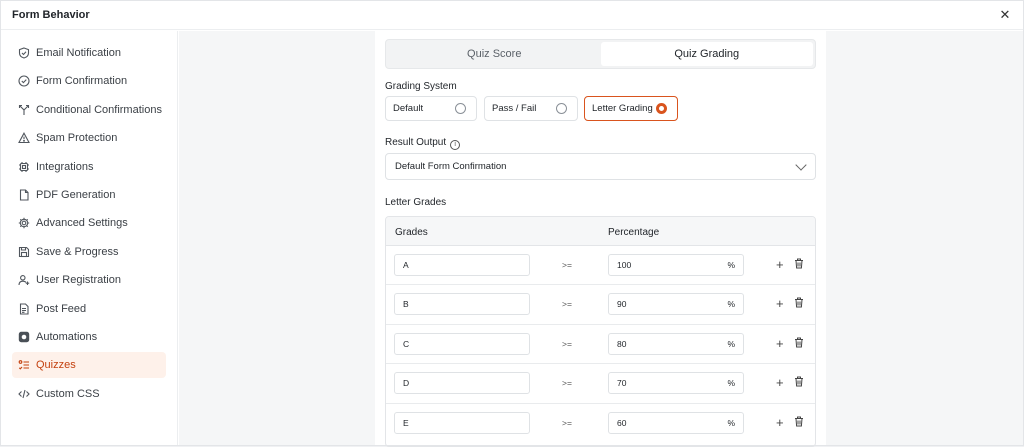  I want to click on result-output-select: Default Form Confirmation, so click(600, 166).